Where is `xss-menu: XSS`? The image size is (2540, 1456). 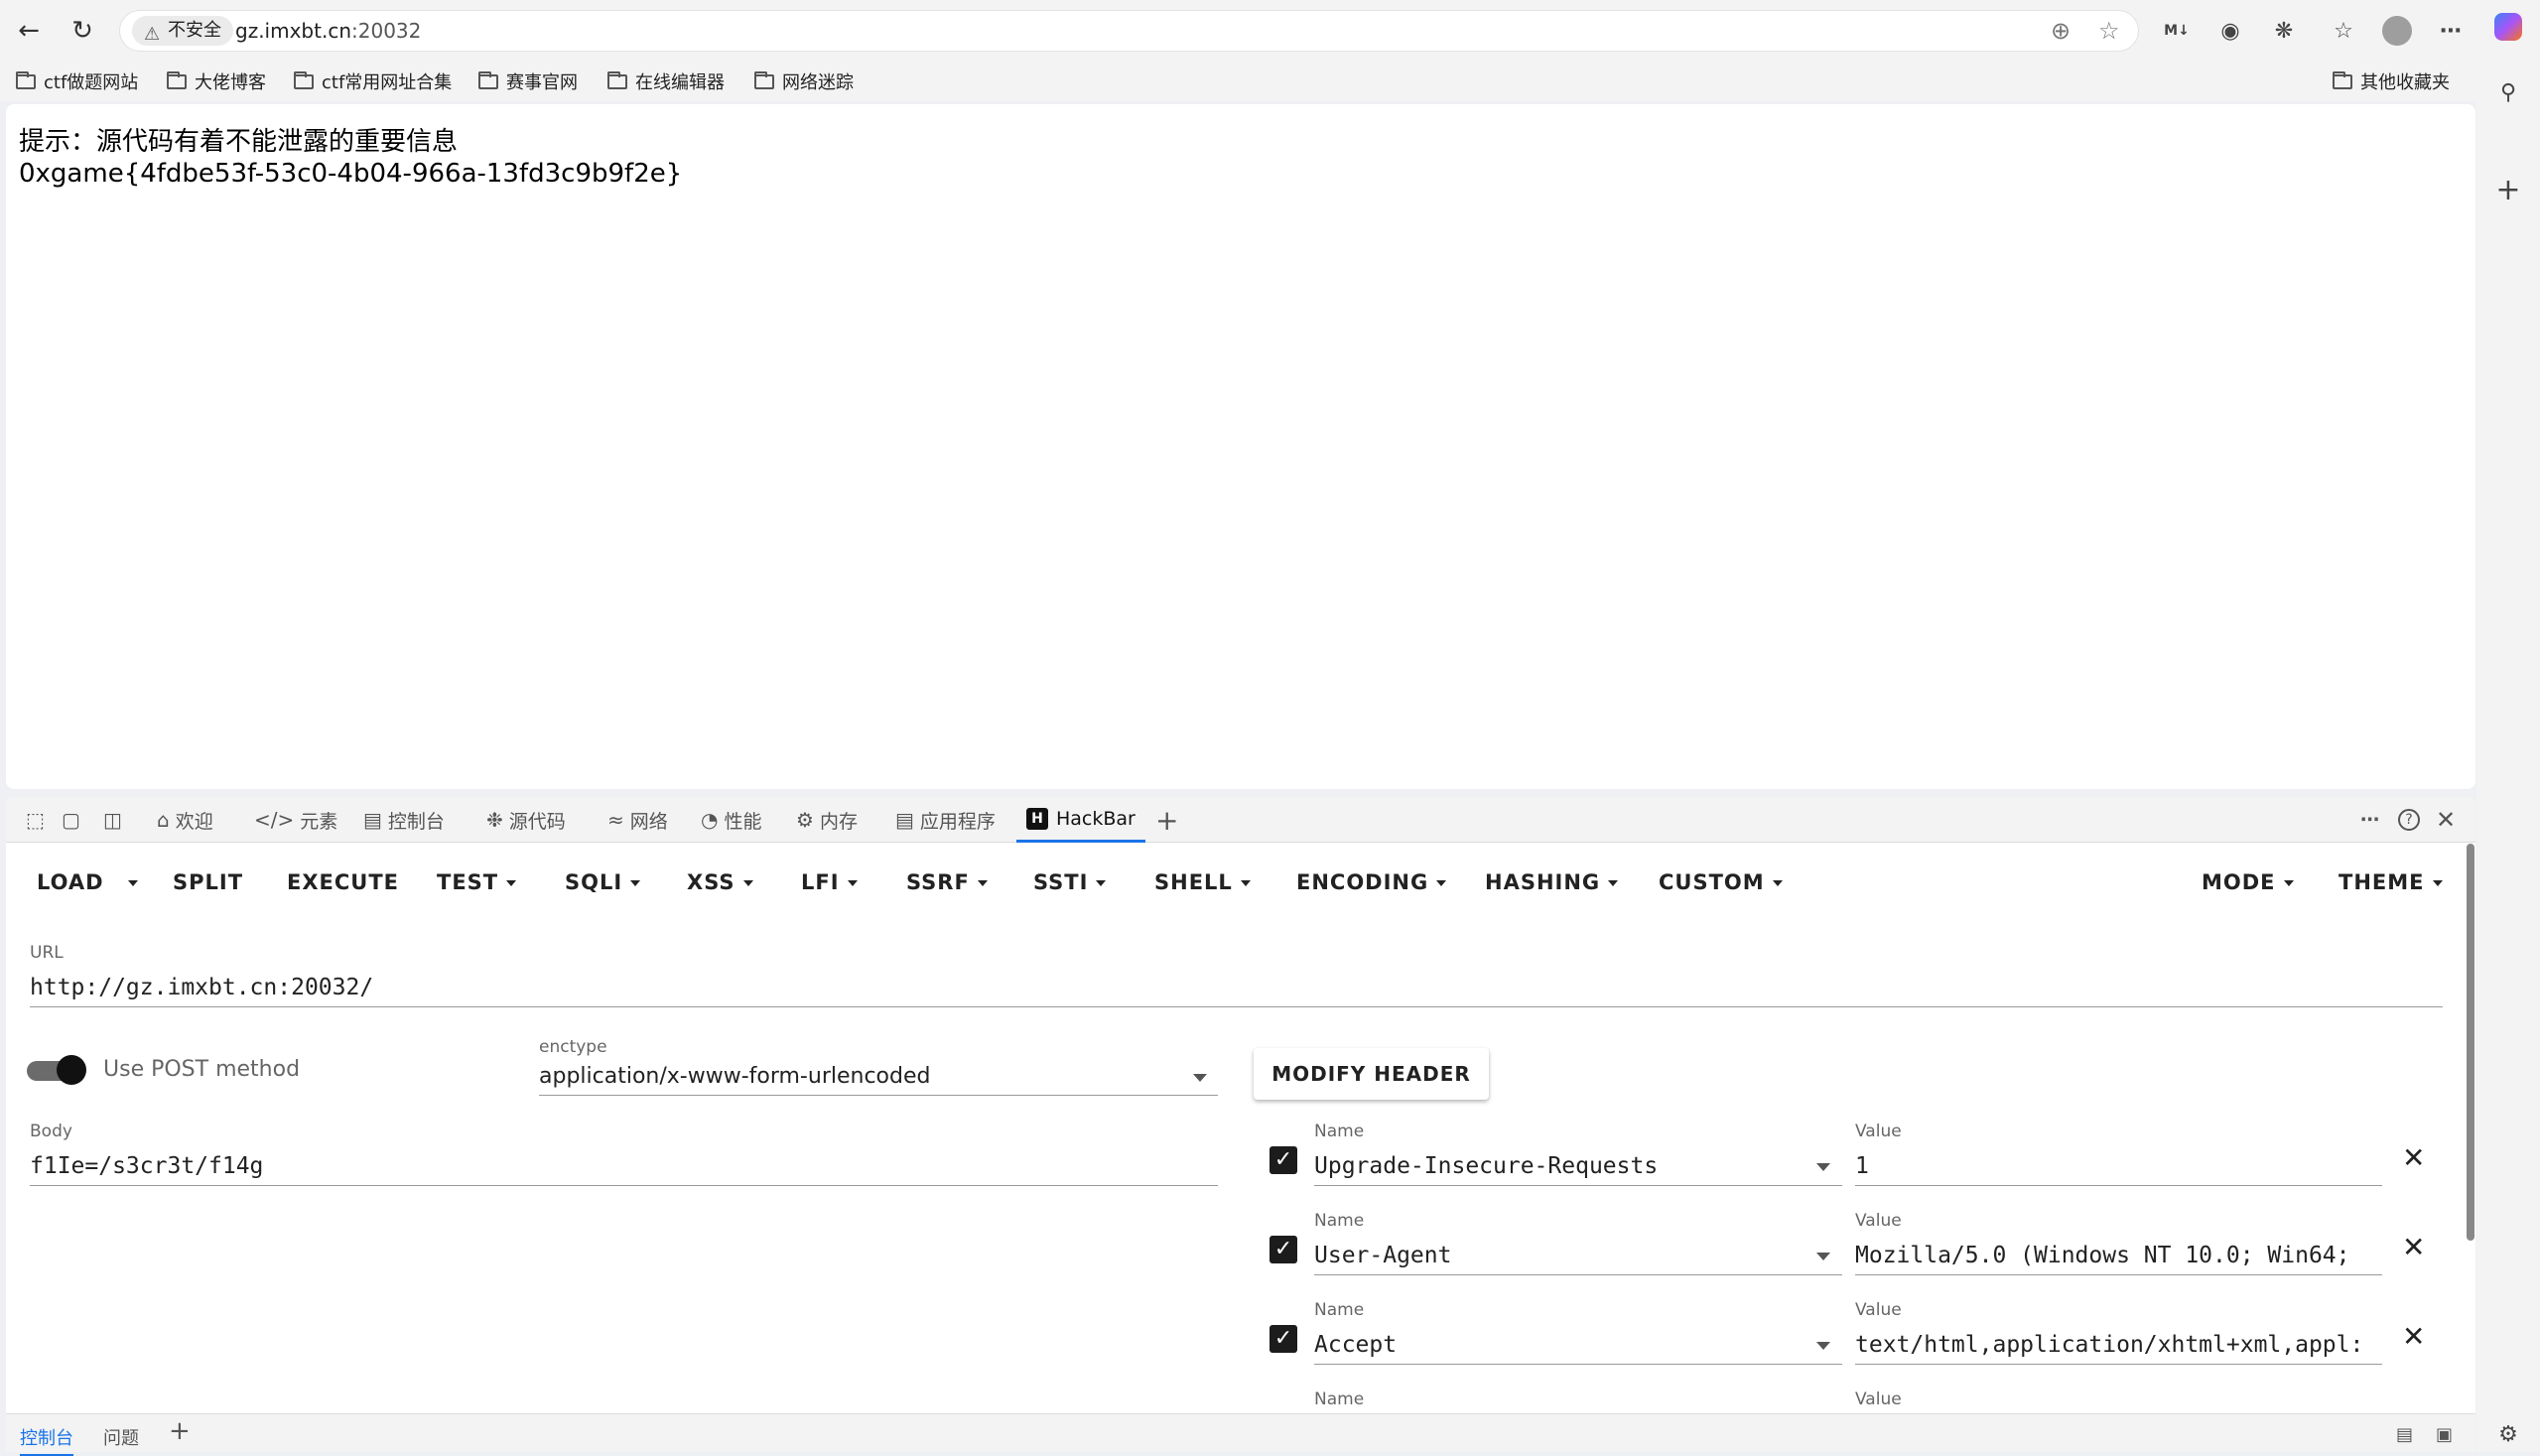
xss-menu: XSS is located at coordinates (720, 882).